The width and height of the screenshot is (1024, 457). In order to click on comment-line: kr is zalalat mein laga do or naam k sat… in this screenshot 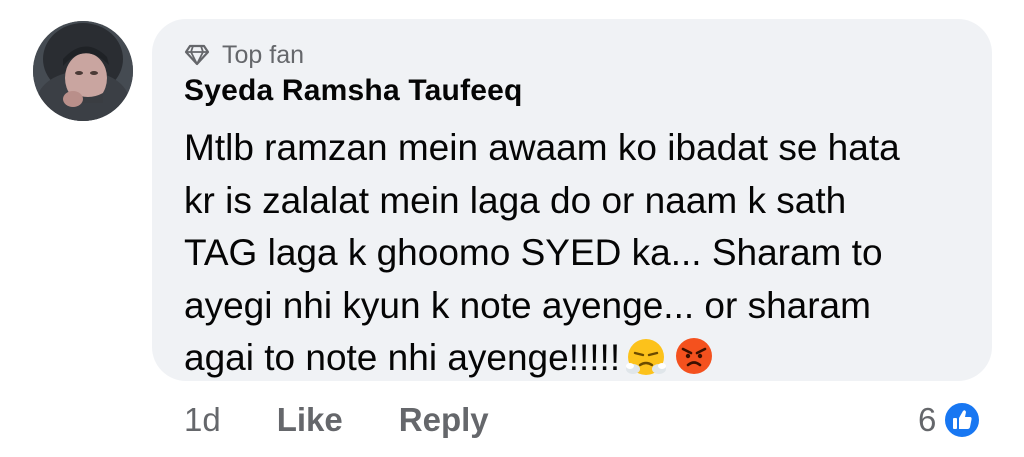, I will do `click(515, 200)`.